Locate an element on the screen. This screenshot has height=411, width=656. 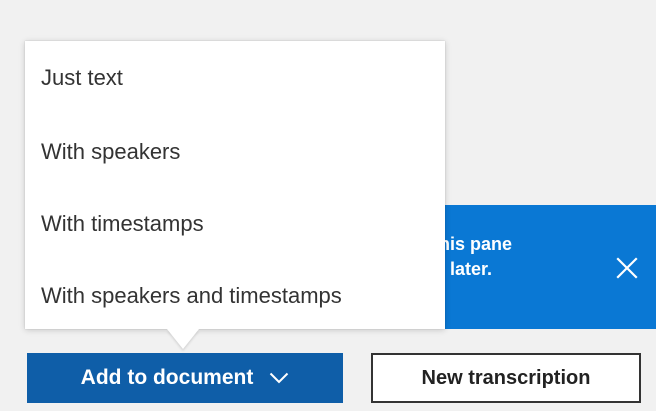
menu-item-with-timestamps: With timestamps is located at coordinates (235, 224).